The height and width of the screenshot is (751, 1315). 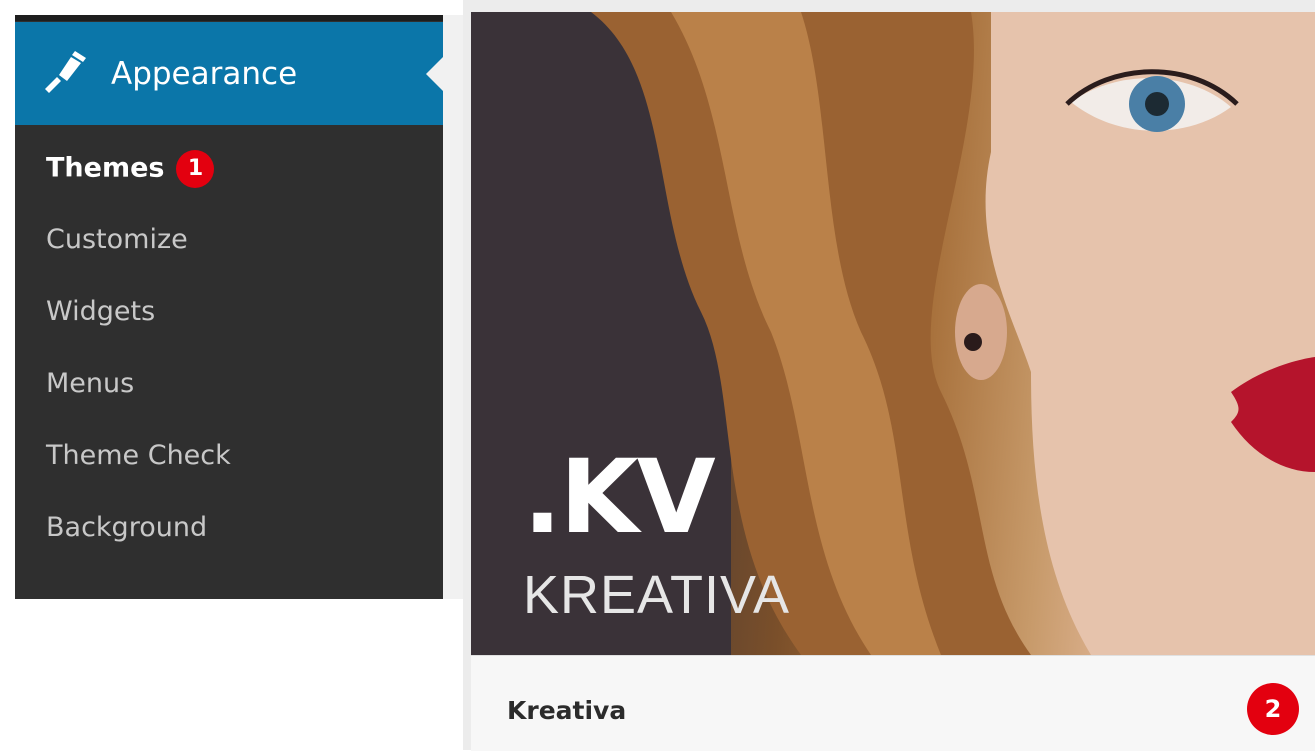 What do you see at coordinates (138, 455) in the screenshot?
I see `submenu-item-label: Theme Check` at bounding box center [138, 455].